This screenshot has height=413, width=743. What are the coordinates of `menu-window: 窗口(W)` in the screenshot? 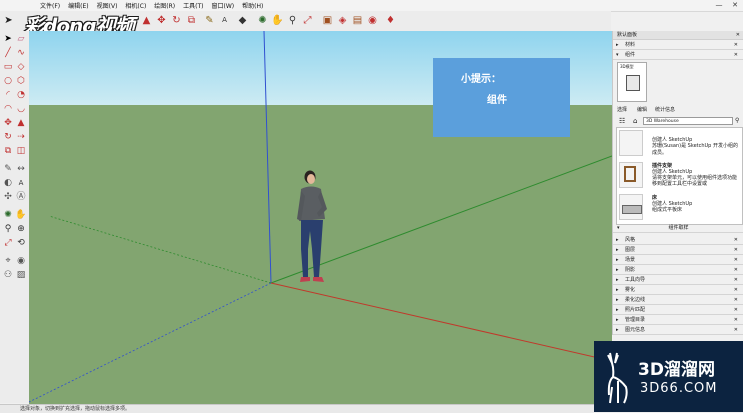 It's located at (223, 5).